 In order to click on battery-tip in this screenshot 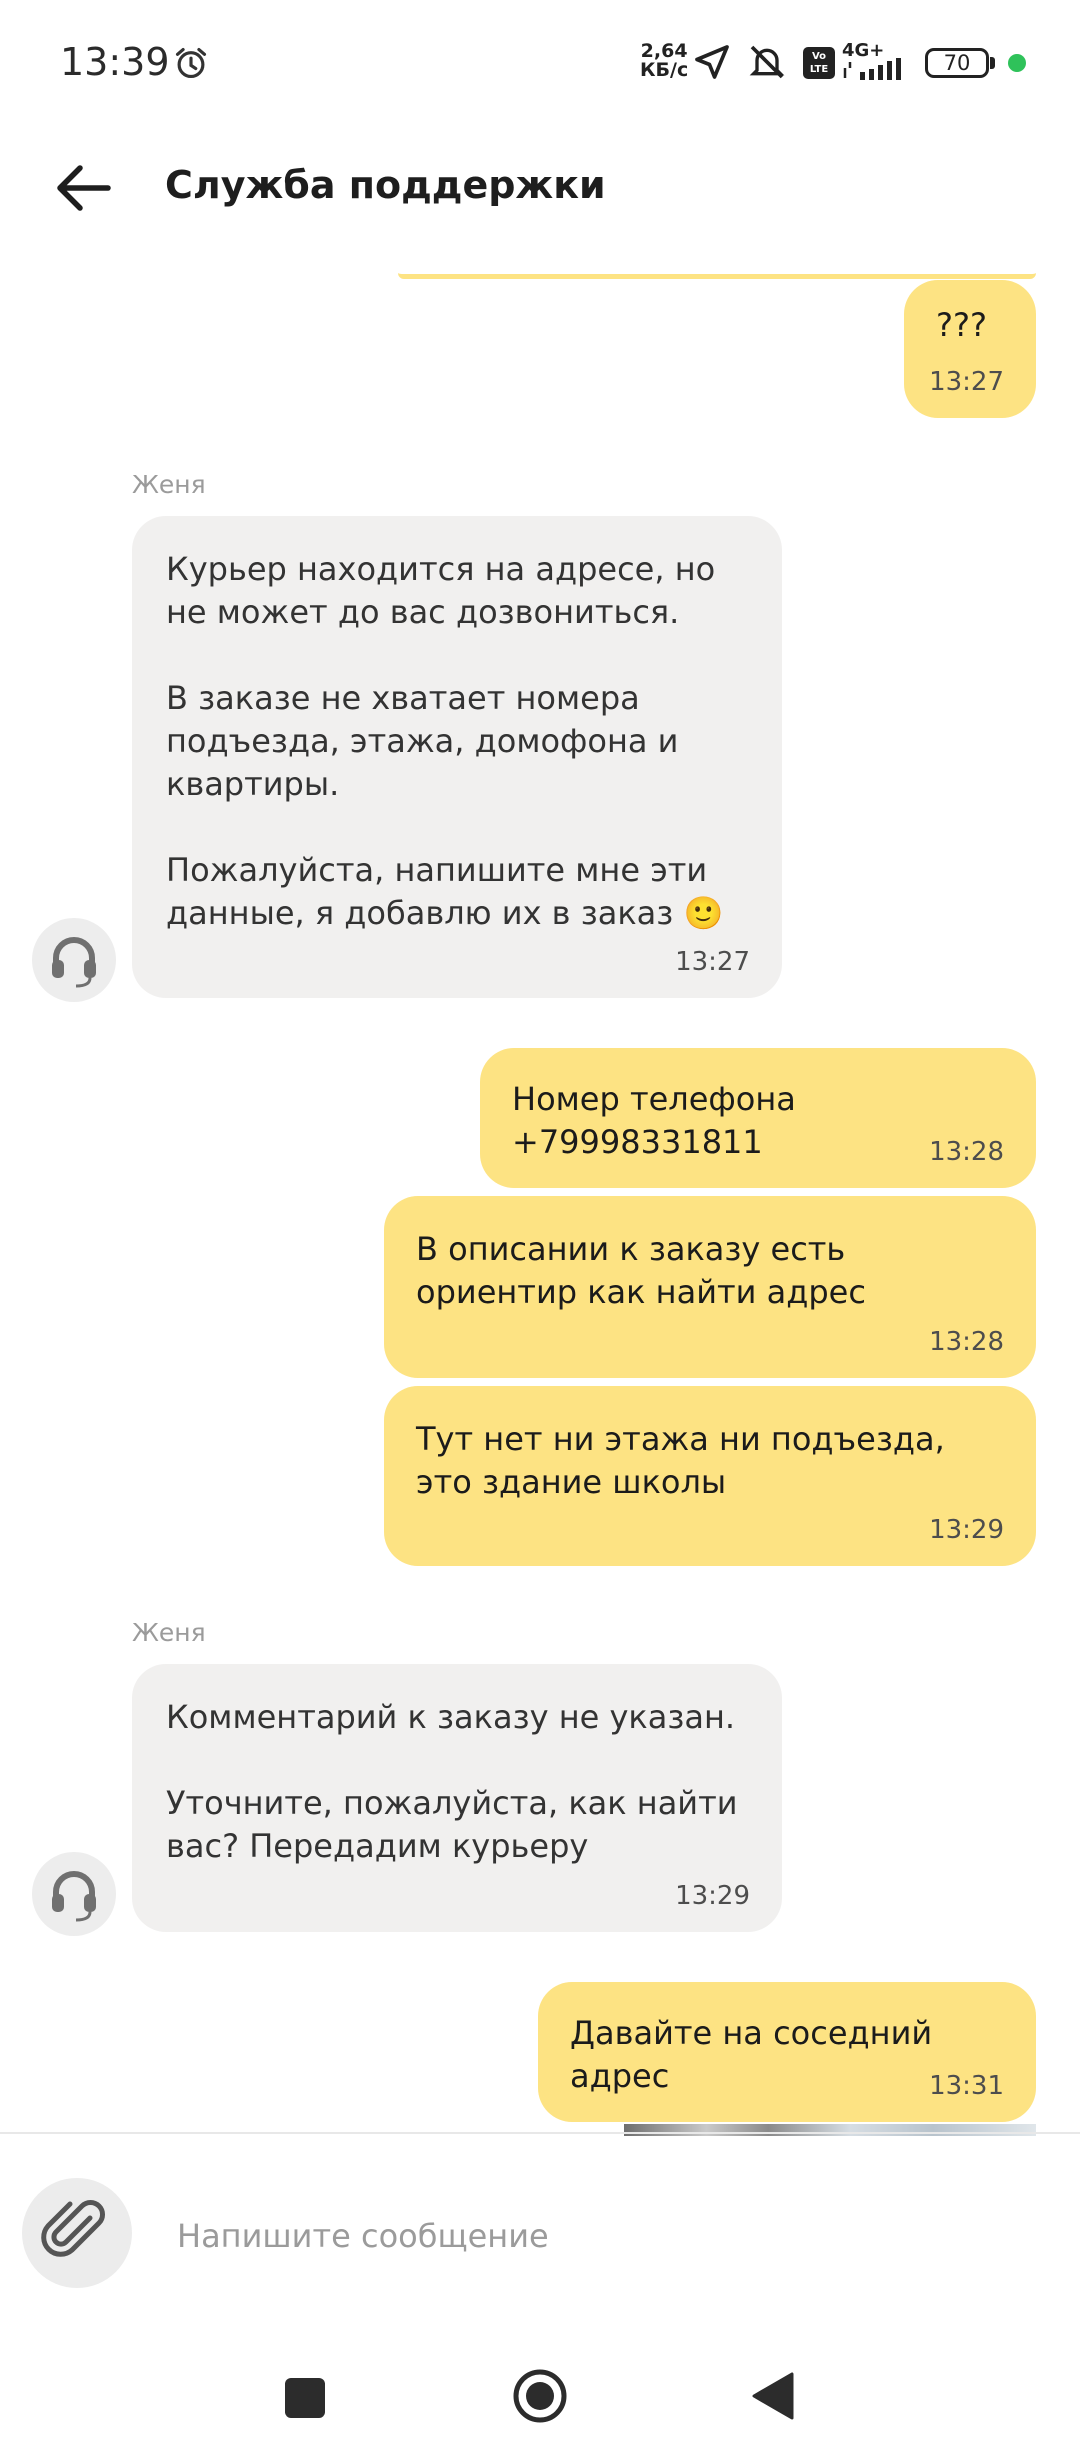, I will do `click(992, 63)`.